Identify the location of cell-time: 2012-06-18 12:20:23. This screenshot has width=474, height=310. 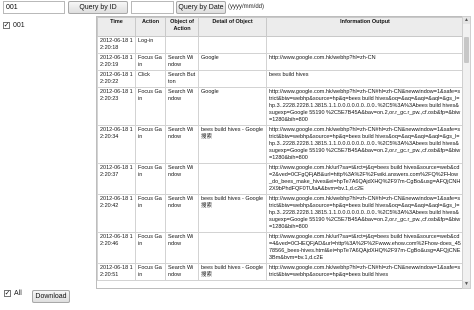
(116, 106).